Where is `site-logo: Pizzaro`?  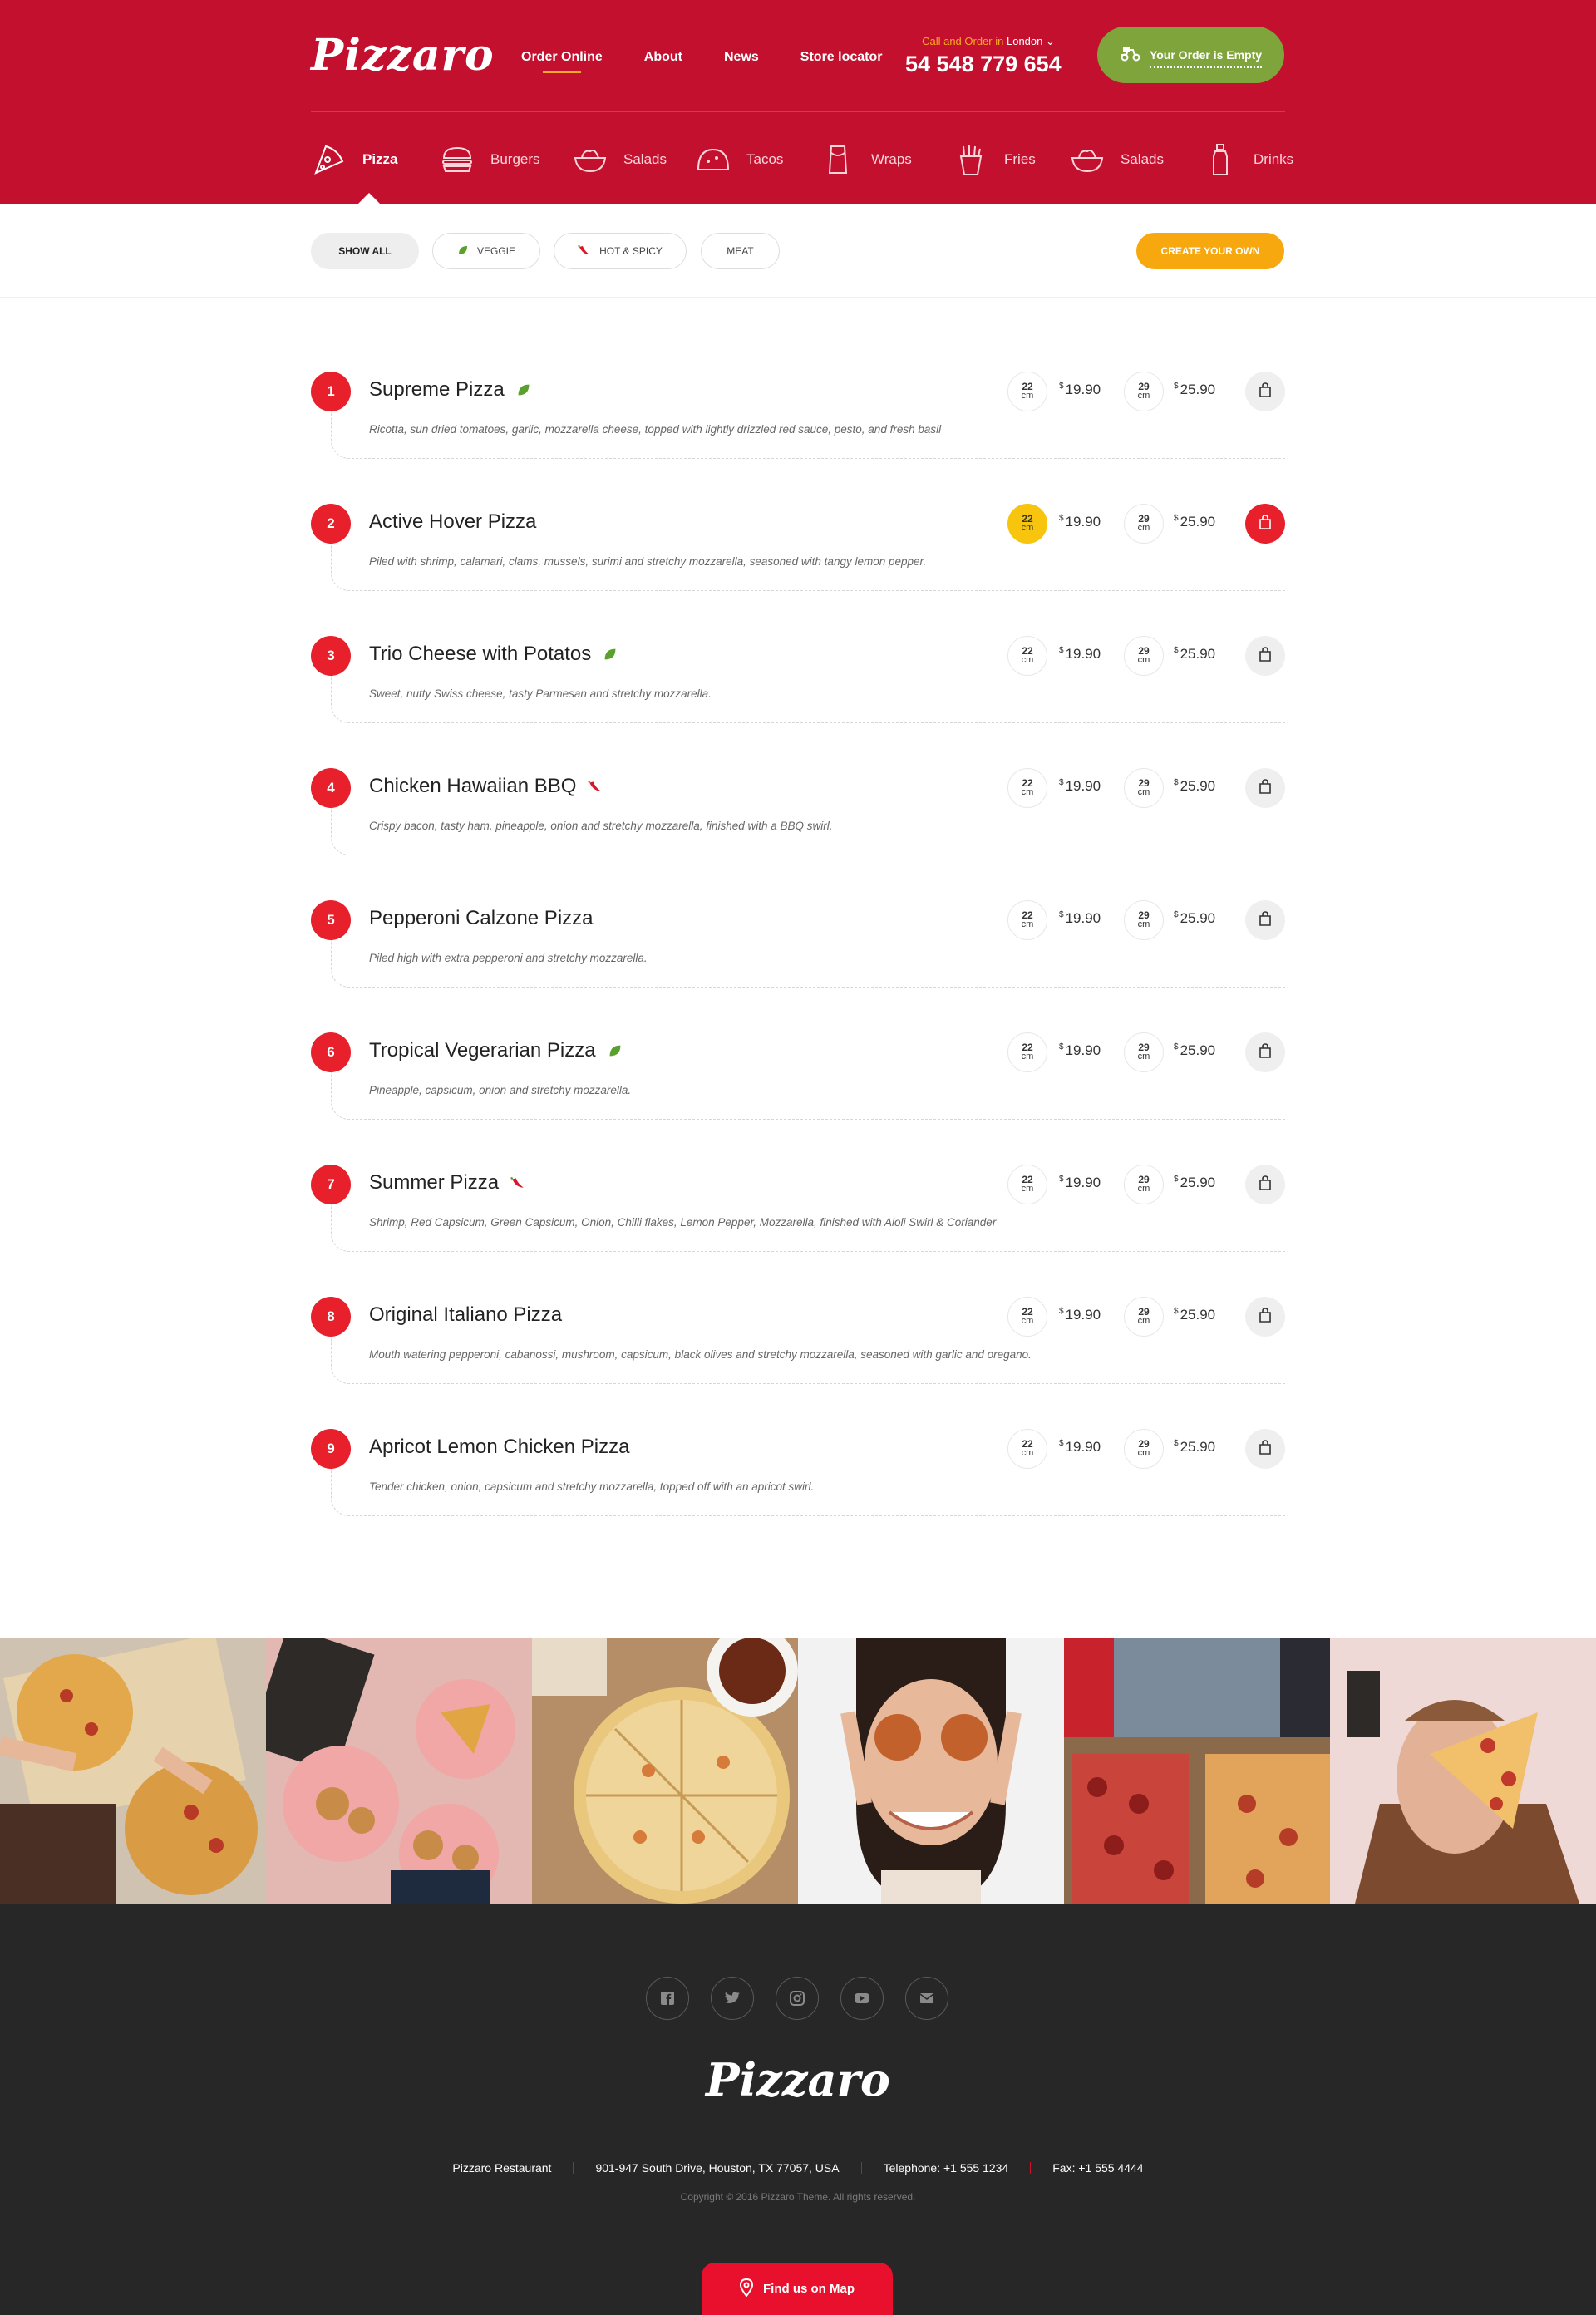
site-logo: Pizzaro is located at coordinates (403, 55).